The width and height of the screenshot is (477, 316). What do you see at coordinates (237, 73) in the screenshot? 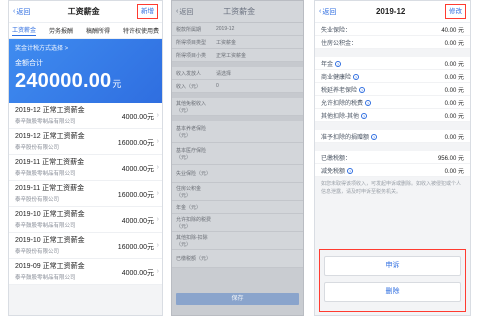
I see `form-row: 收入发放人 请选择` at bounding box center [237, 73].